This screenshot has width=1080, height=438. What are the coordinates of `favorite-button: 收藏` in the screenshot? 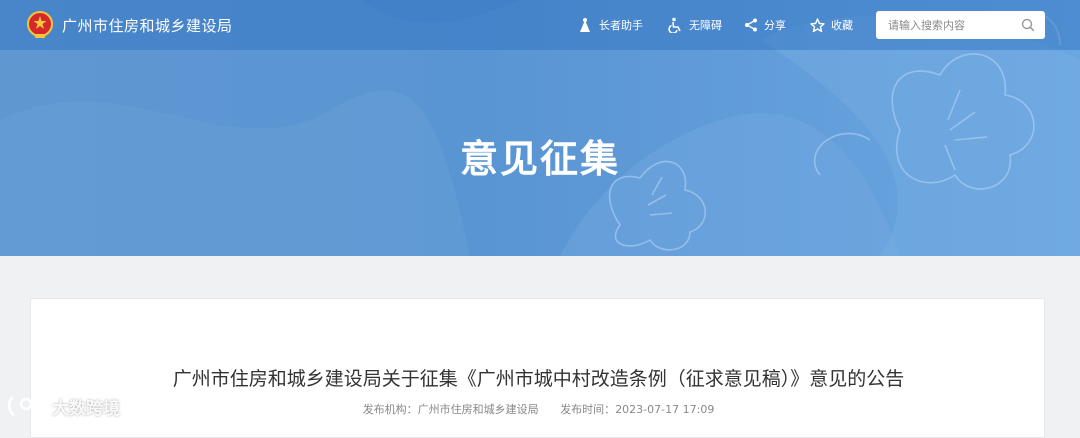 It's located at (831, 25).